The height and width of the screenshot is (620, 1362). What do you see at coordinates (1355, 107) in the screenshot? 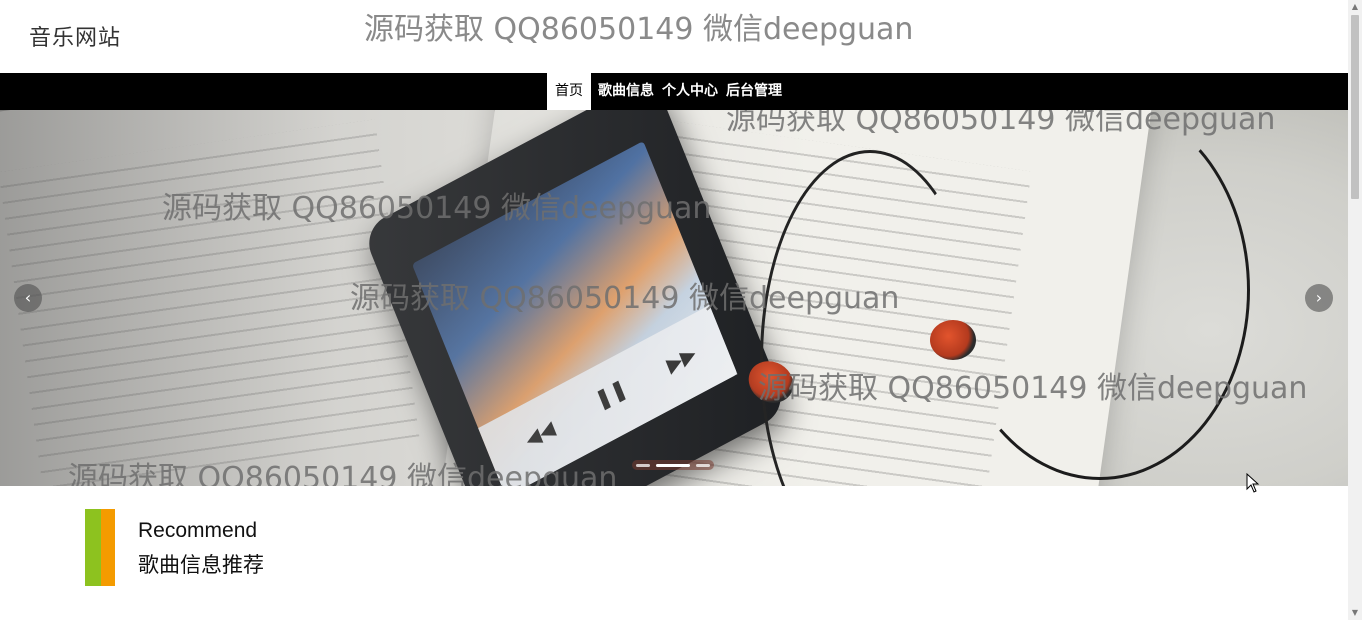
I see `scrollbar-thumb` at bounding box center [1355, 107].